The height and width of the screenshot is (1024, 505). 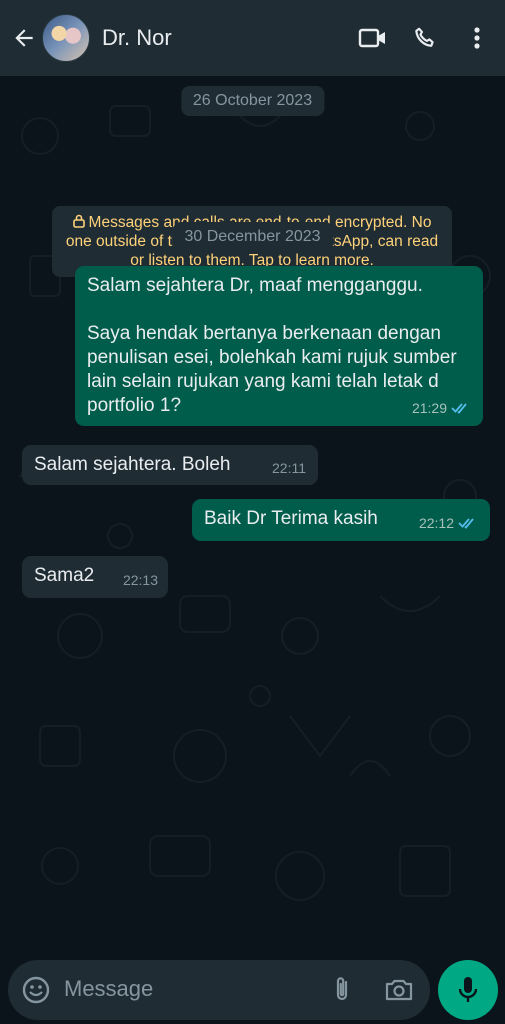 I want to click on emoji-icon, so click(x=36, y=990).